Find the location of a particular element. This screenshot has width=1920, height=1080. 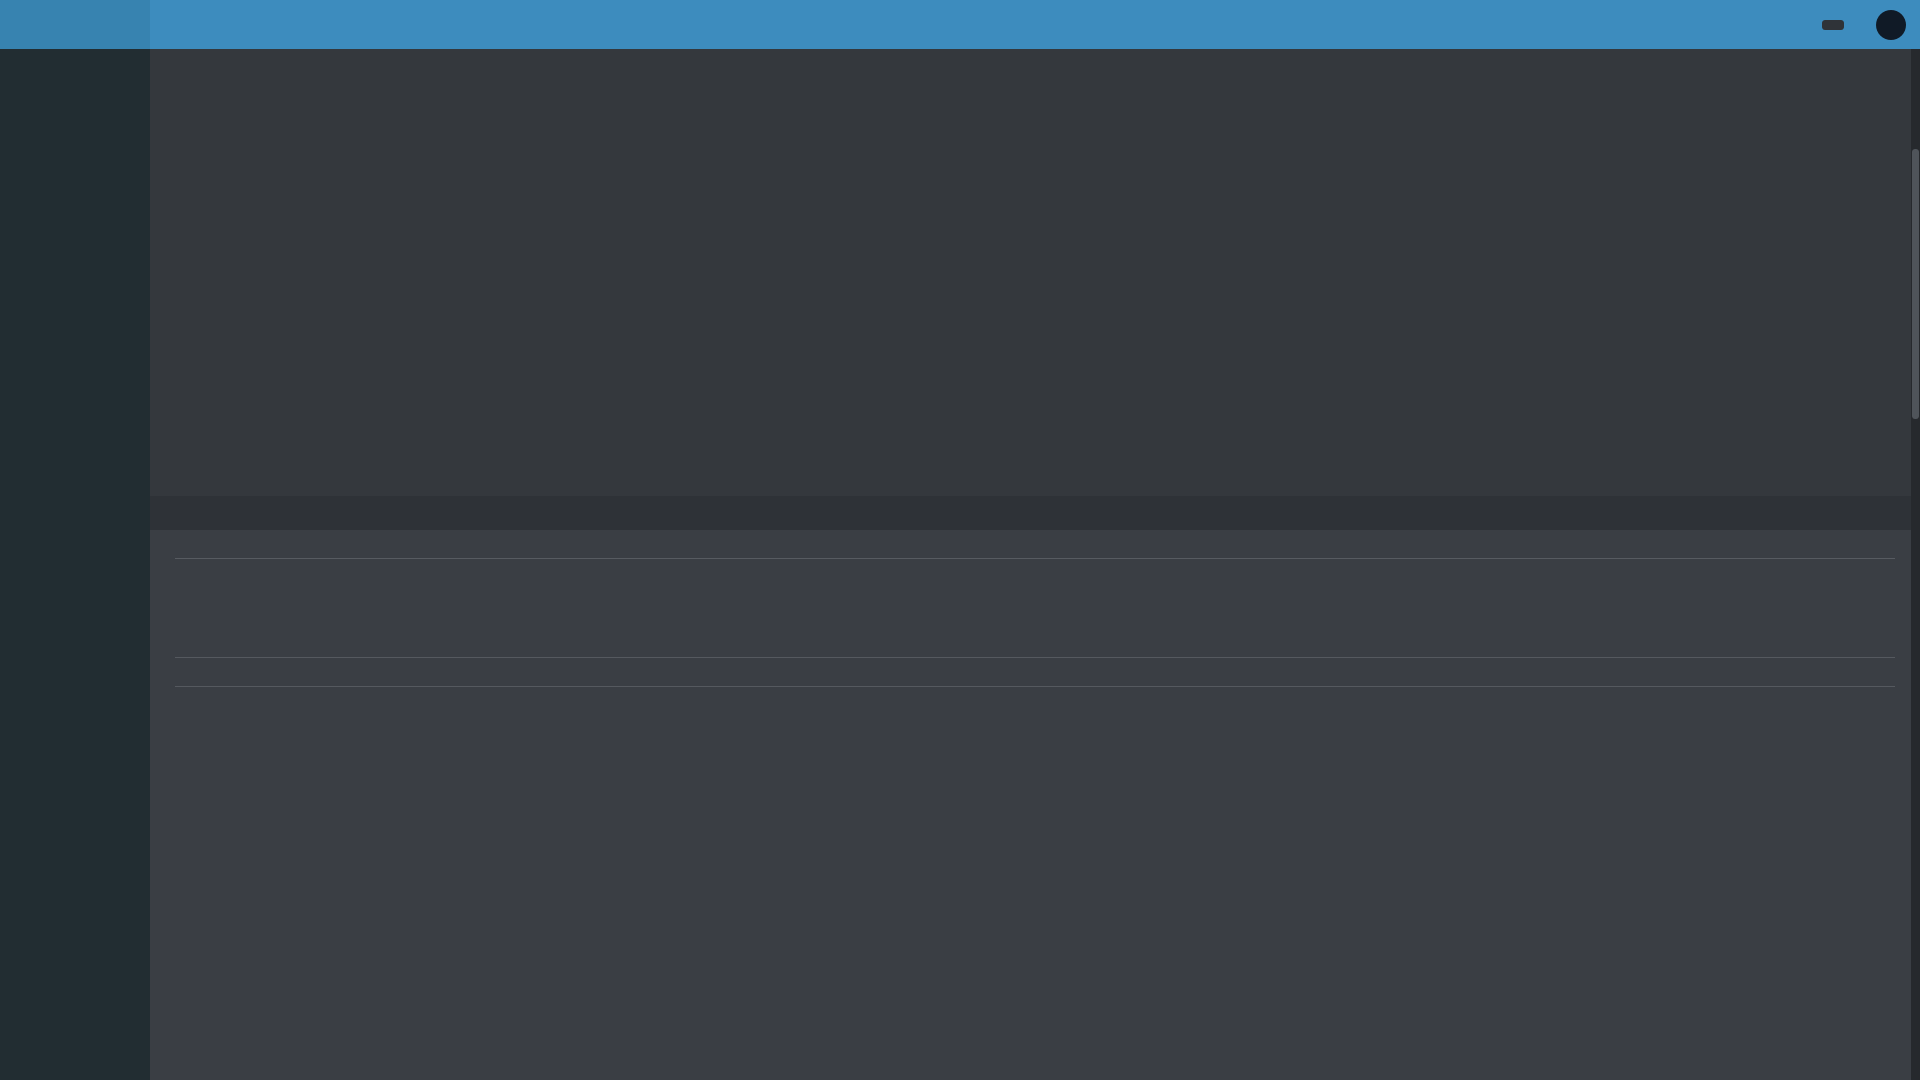

scrollbar is located at coordinates (1915, 564).